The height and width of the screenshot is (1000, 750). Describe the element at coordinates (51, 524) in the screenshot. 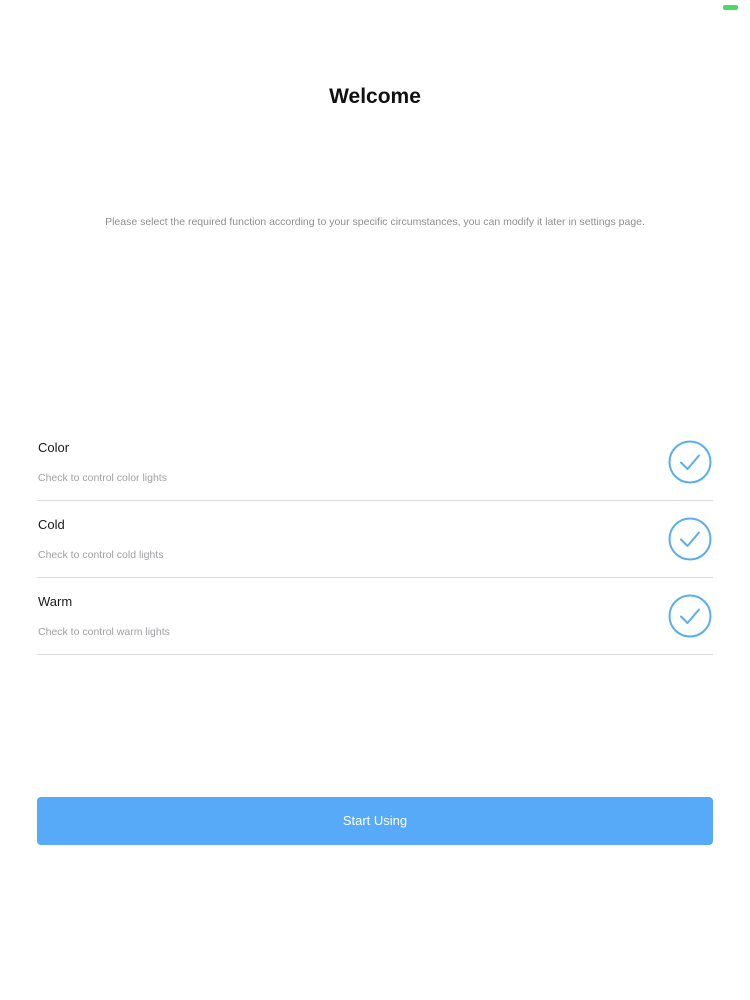

I see `option-name: Cold` at that location.